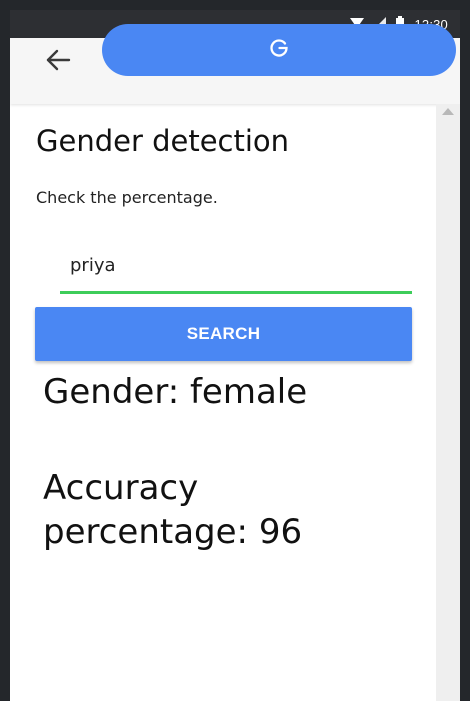 This screenshot has height=701, width=470. Describe the element at coordinates (448, 402) in the screenshot. I see `scrollbar` at that location.